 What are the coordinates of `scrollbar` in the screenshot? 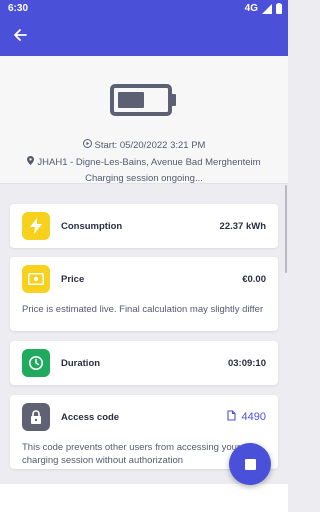 It's located at (286, 229).